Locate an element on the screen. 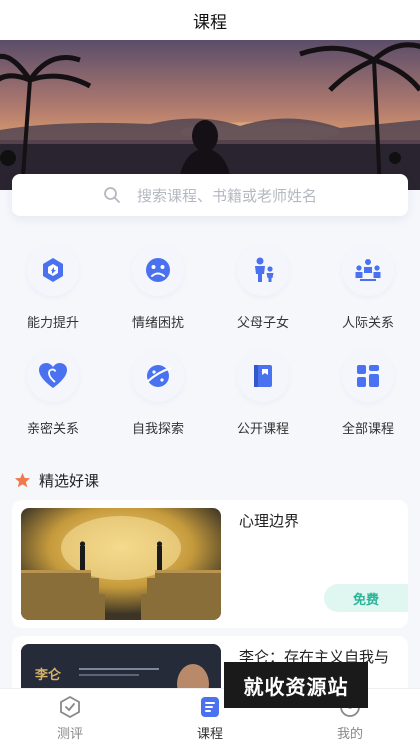  category-label: 全部课程 is located at coordinates (367, 429).